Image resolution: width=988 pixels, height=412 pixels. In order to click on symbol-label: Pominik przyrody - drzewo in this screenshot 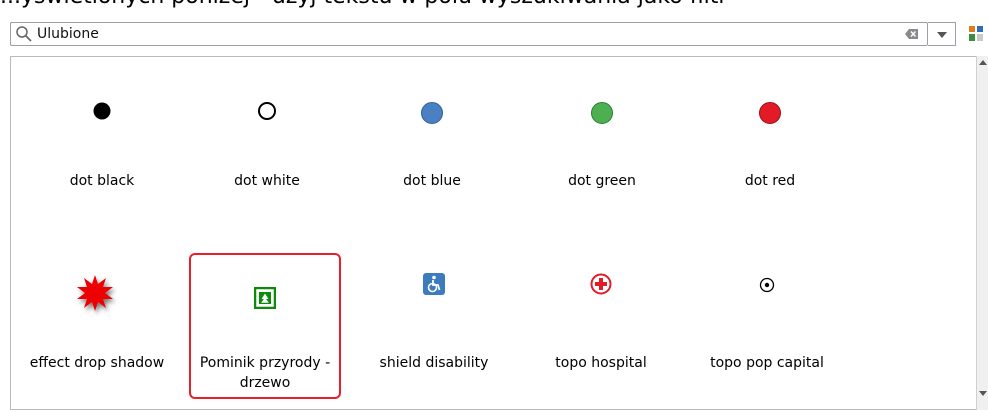, I will do `click(265, 373)`.